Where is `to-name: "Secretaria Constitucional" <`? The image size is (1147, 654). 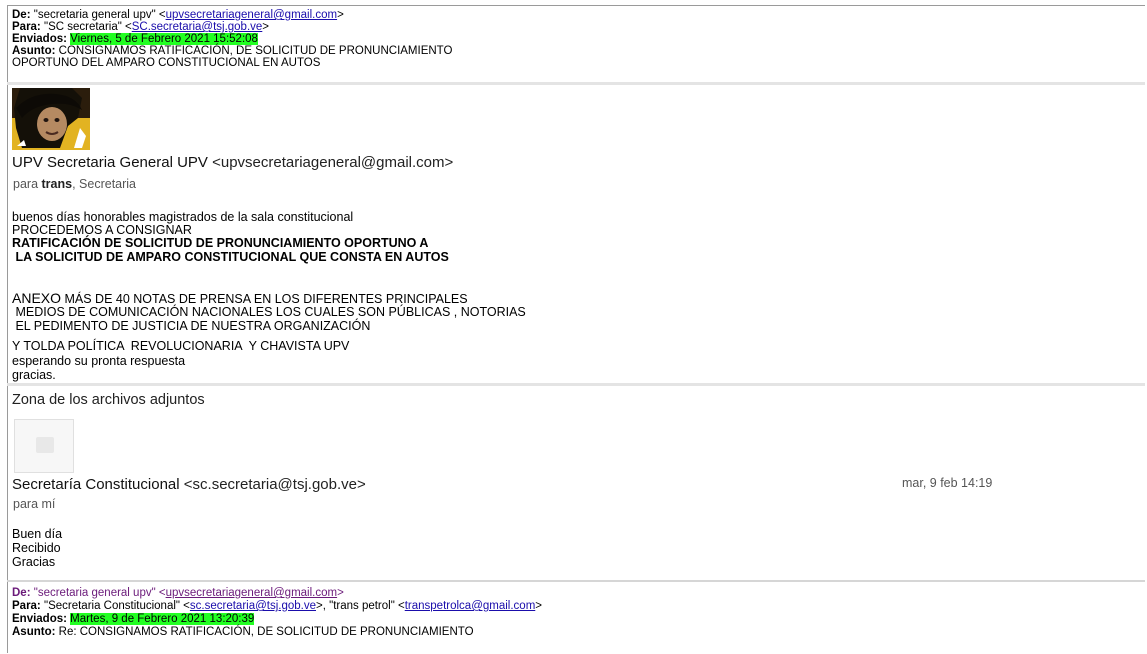 to-name: "Secretaria Constitucional" < is located at coordinates (116, 606).